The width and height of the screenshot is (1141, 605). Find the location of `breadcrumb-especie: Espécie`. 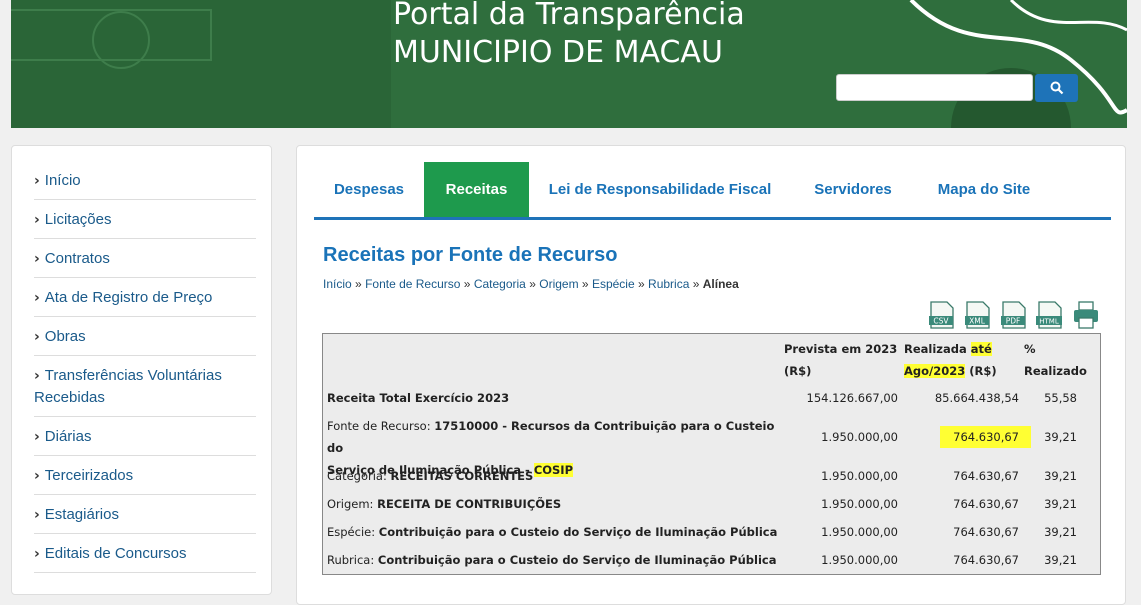

breadcrumb-especie: Espécie is located at coordinates (613, 284).